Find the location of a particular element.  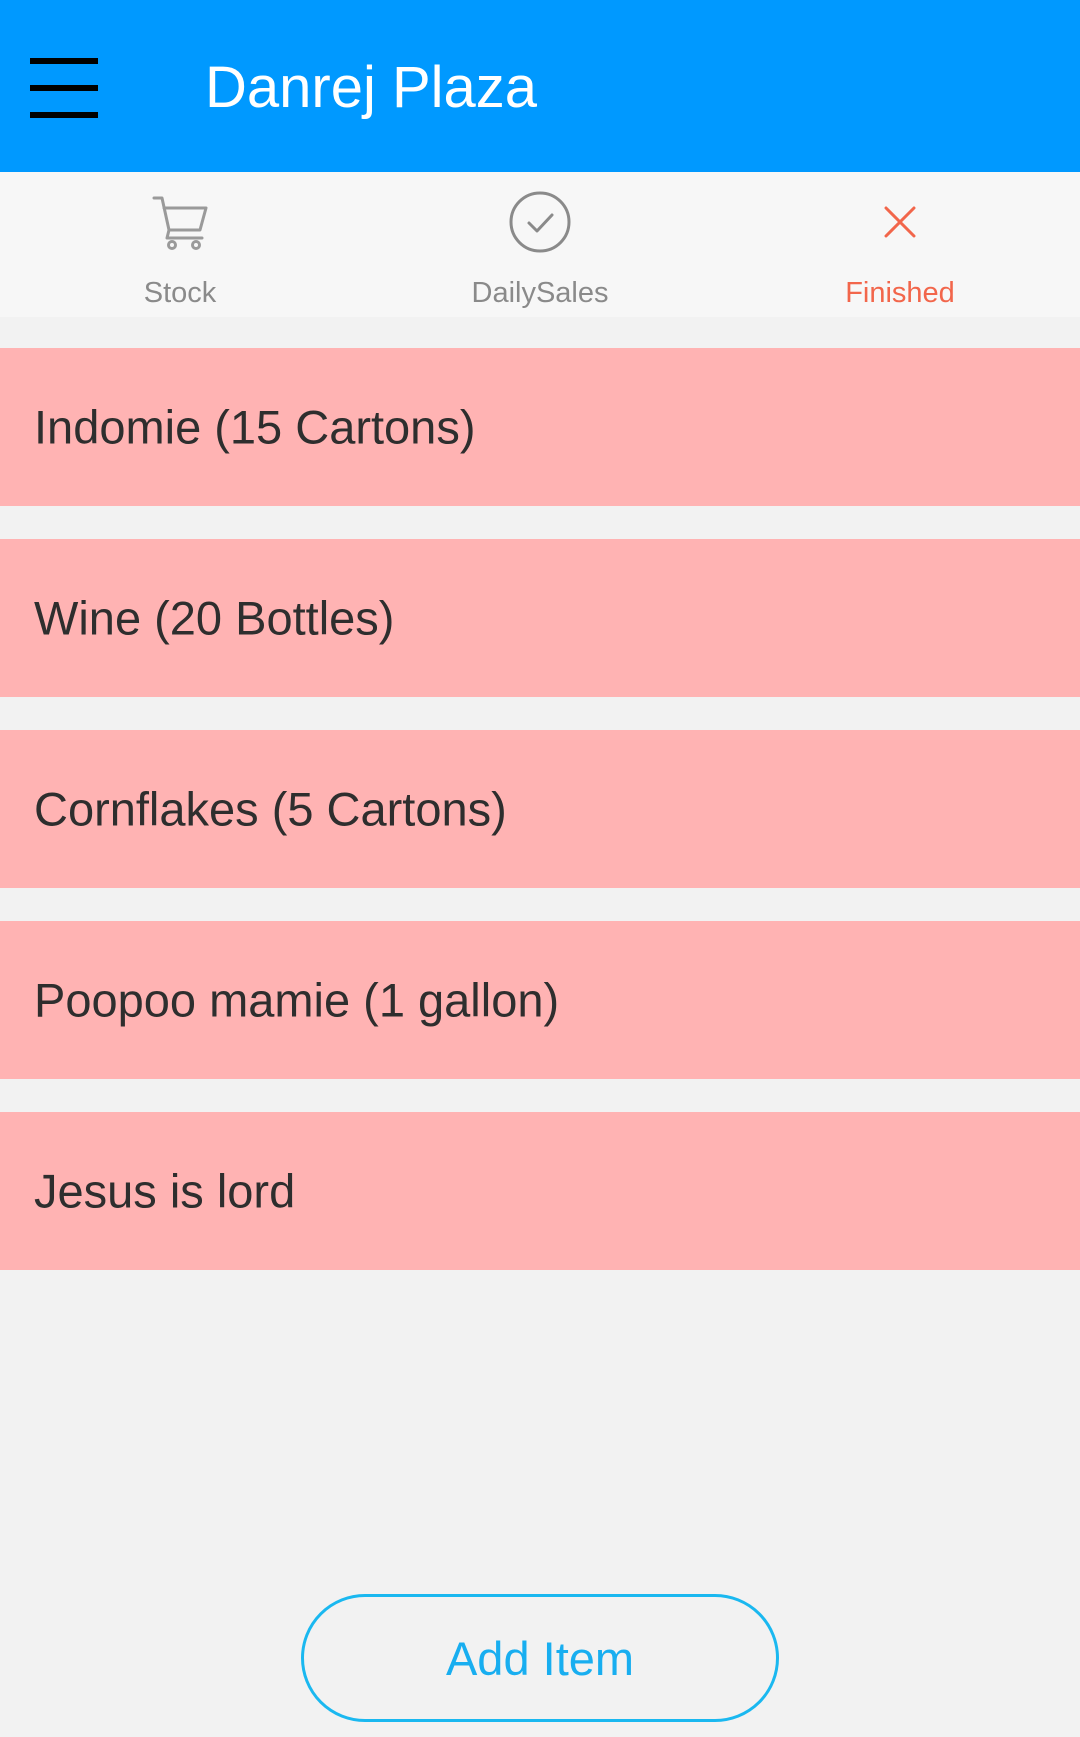

hamburger-menu-icon is located at coordinates (66, 88).